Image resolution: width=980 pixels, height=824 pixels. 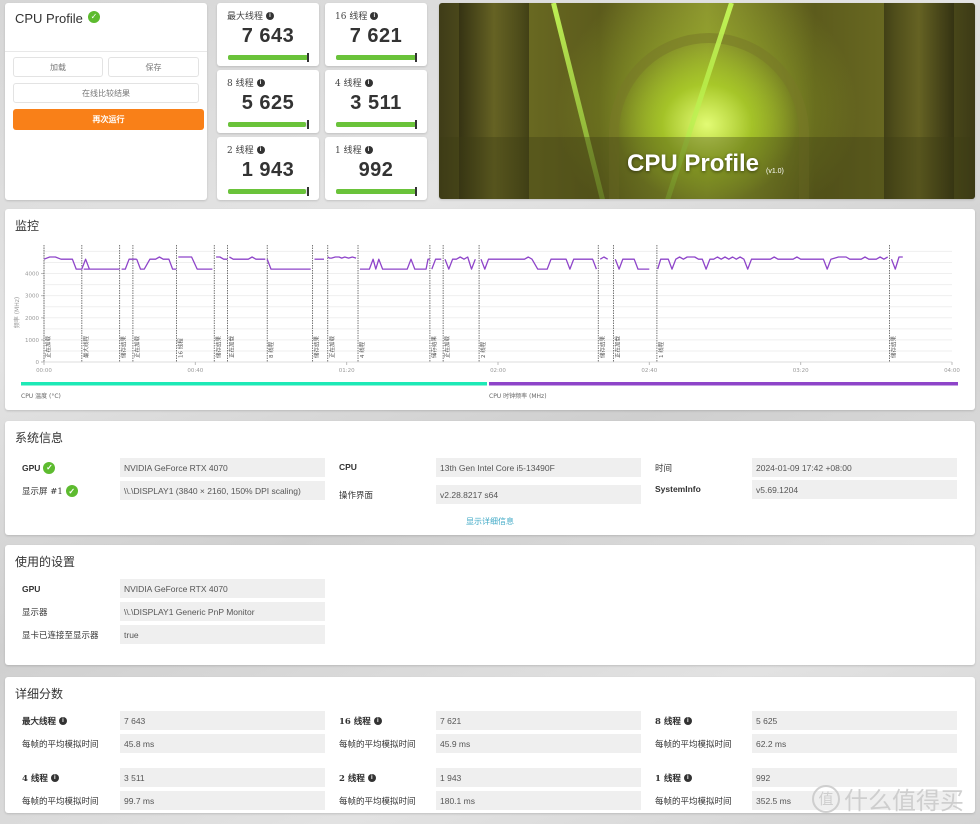 What do you see at coordinates (240, 84) in the screenshot?
I see `score-tile-label-text: 8 线程` at bounding box center [240, 84].